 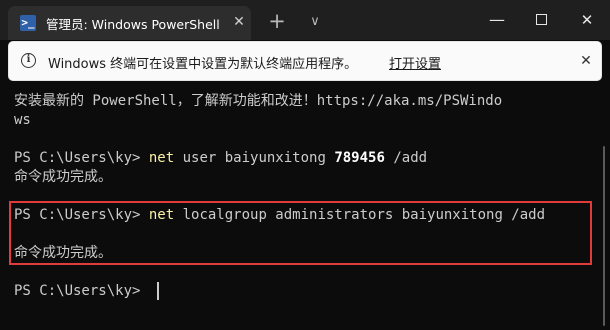 What do you see at coordinates (359, 158) in the screenshot?
I see `command-password: 789456` at bounding box center [359, 158].